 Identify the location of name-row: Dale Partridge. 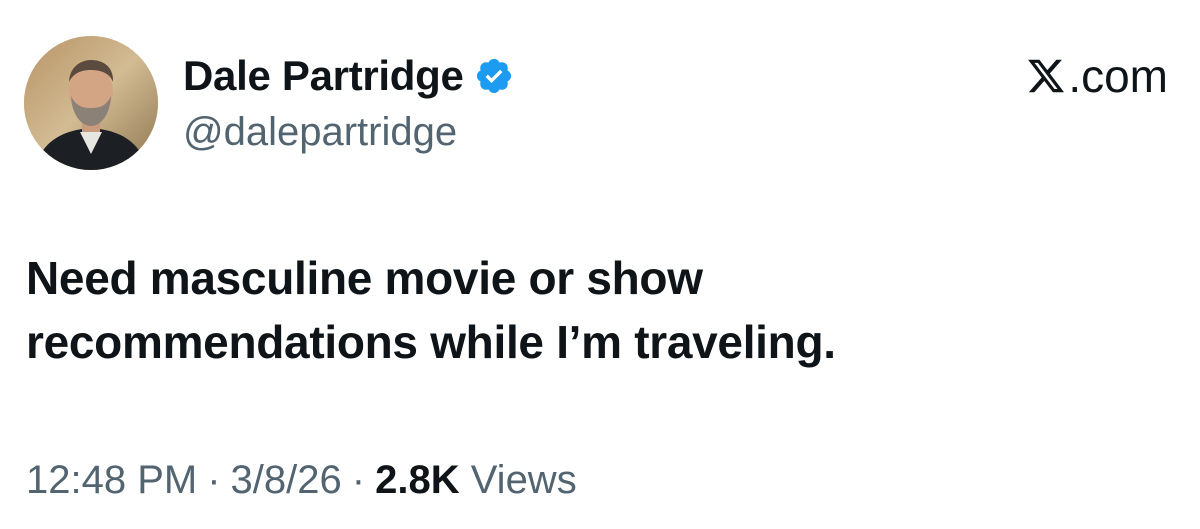
(348, 76).